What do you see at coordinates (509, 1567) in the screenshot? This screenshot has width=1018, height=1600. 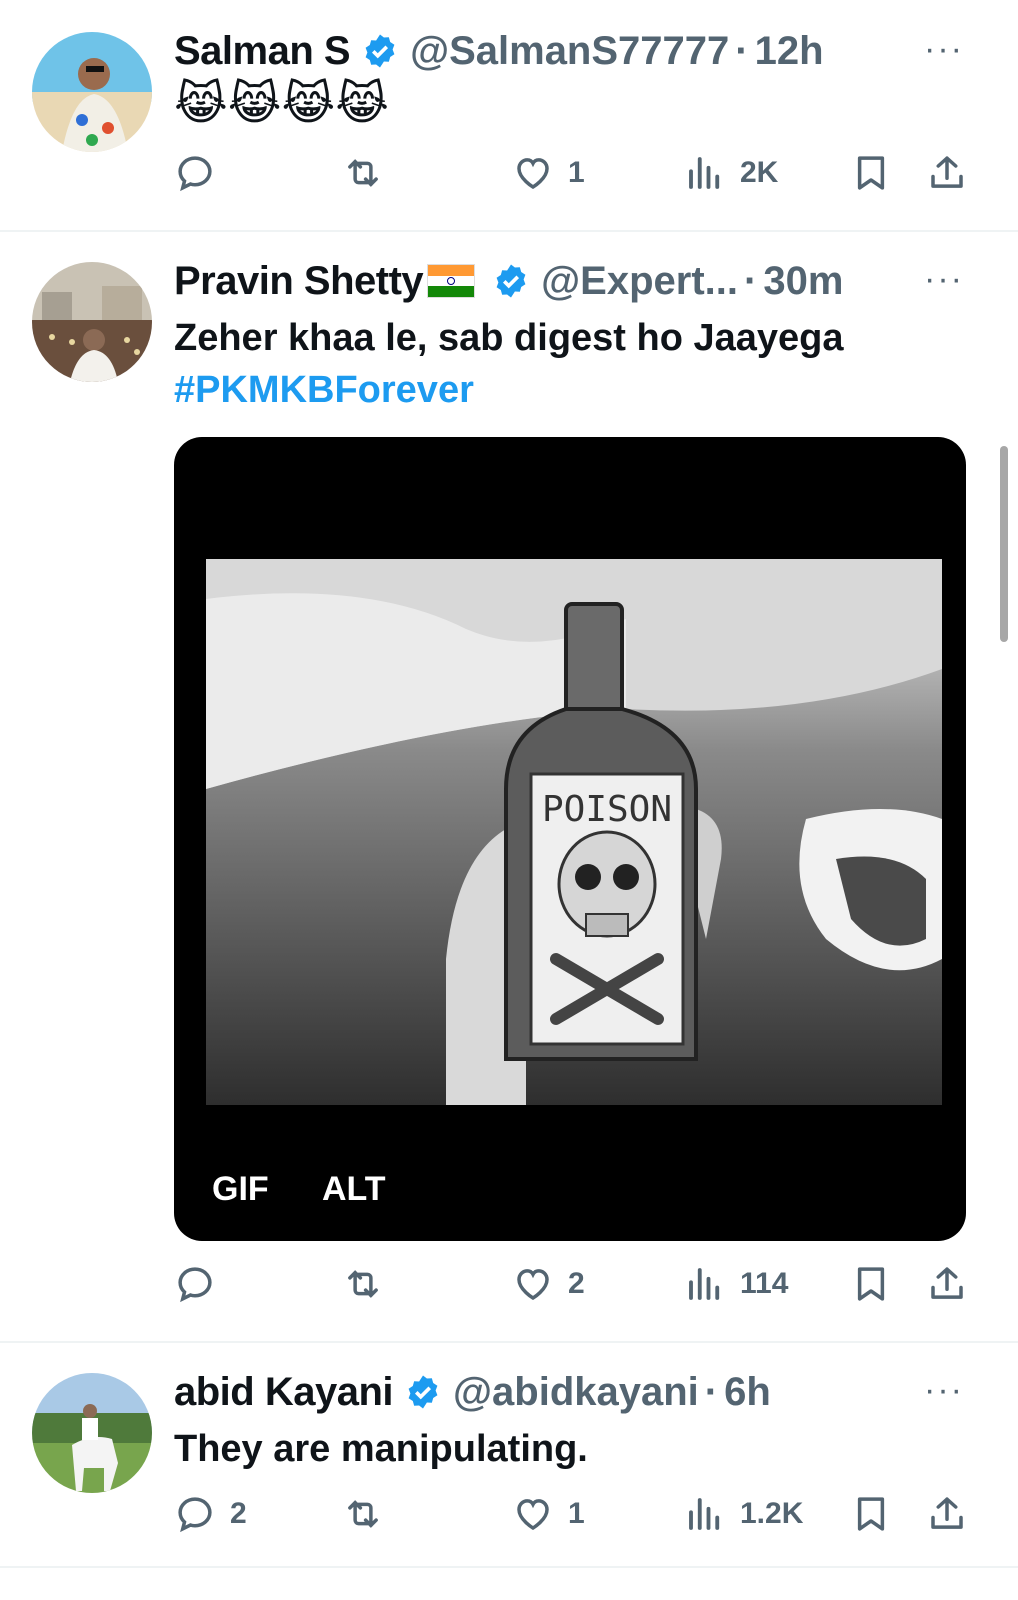 I see `tweet-divider` at bounding box center [509, 1567].